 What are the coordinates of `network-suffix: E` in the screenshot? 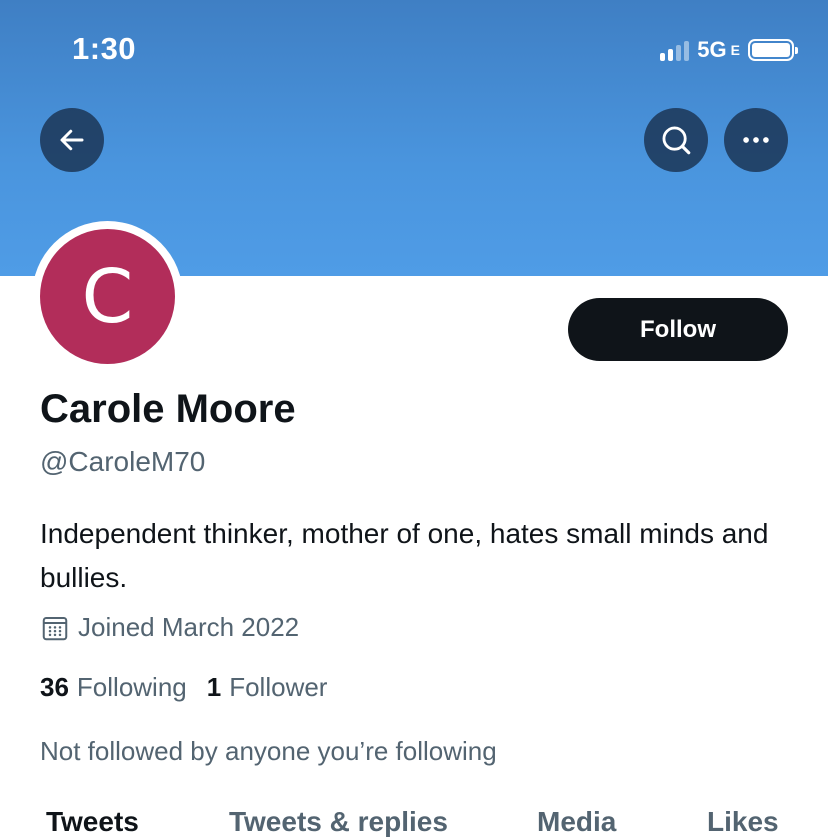 It's located at (735, 50).